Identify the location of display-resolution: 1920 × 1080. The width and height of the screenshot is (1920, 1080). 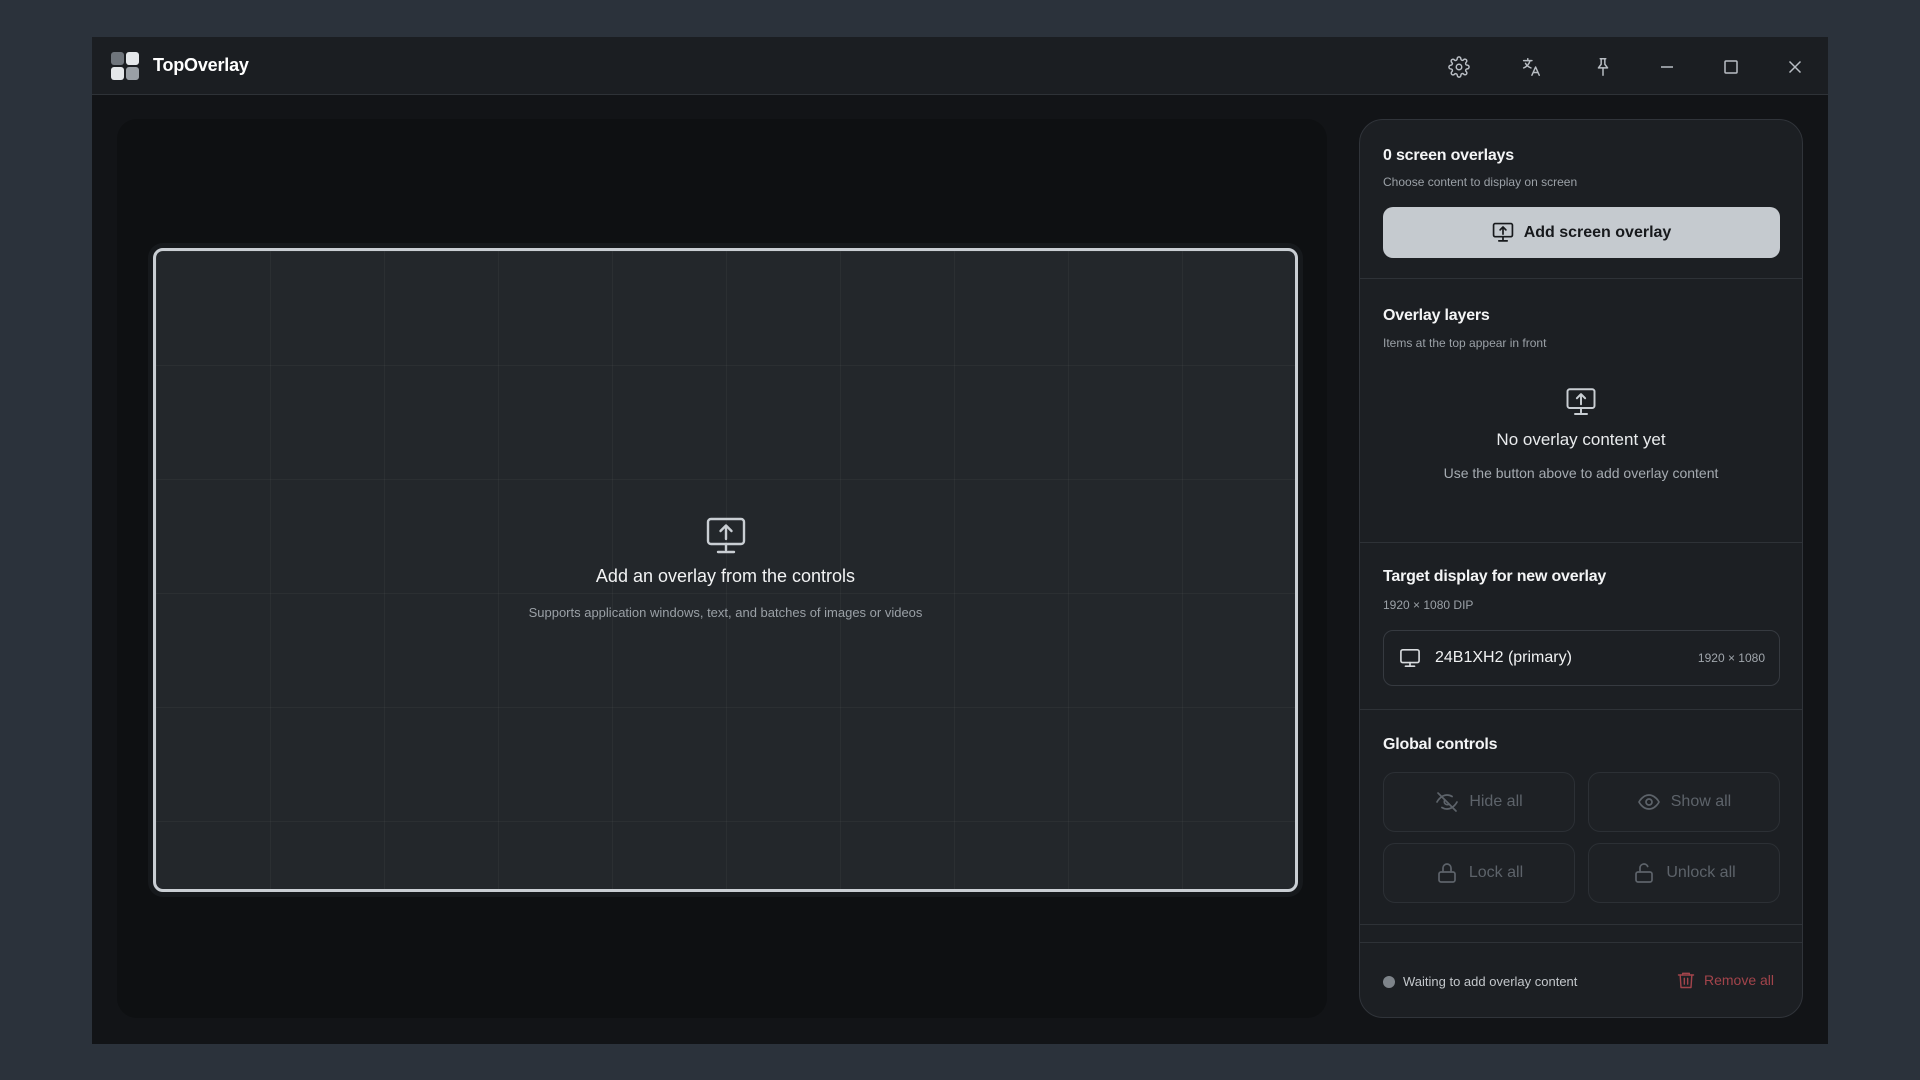
(1731, 658).